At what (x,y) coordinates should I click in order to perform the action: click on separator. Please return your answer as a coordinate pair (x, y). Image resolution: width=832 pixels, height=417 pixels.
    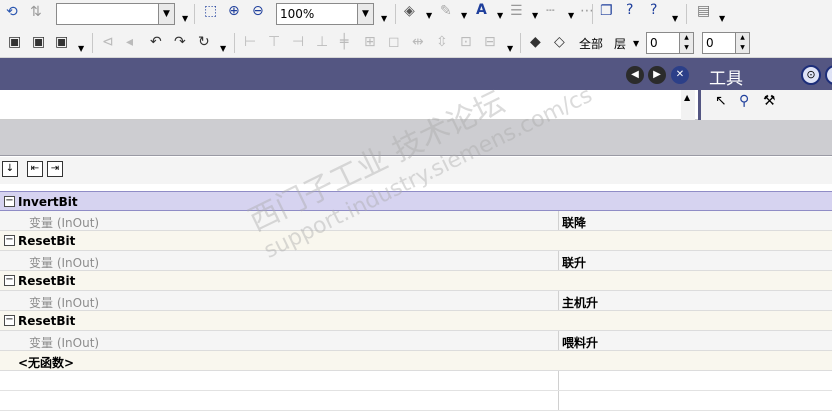
    Looking at the image, I should click on (234, 43).